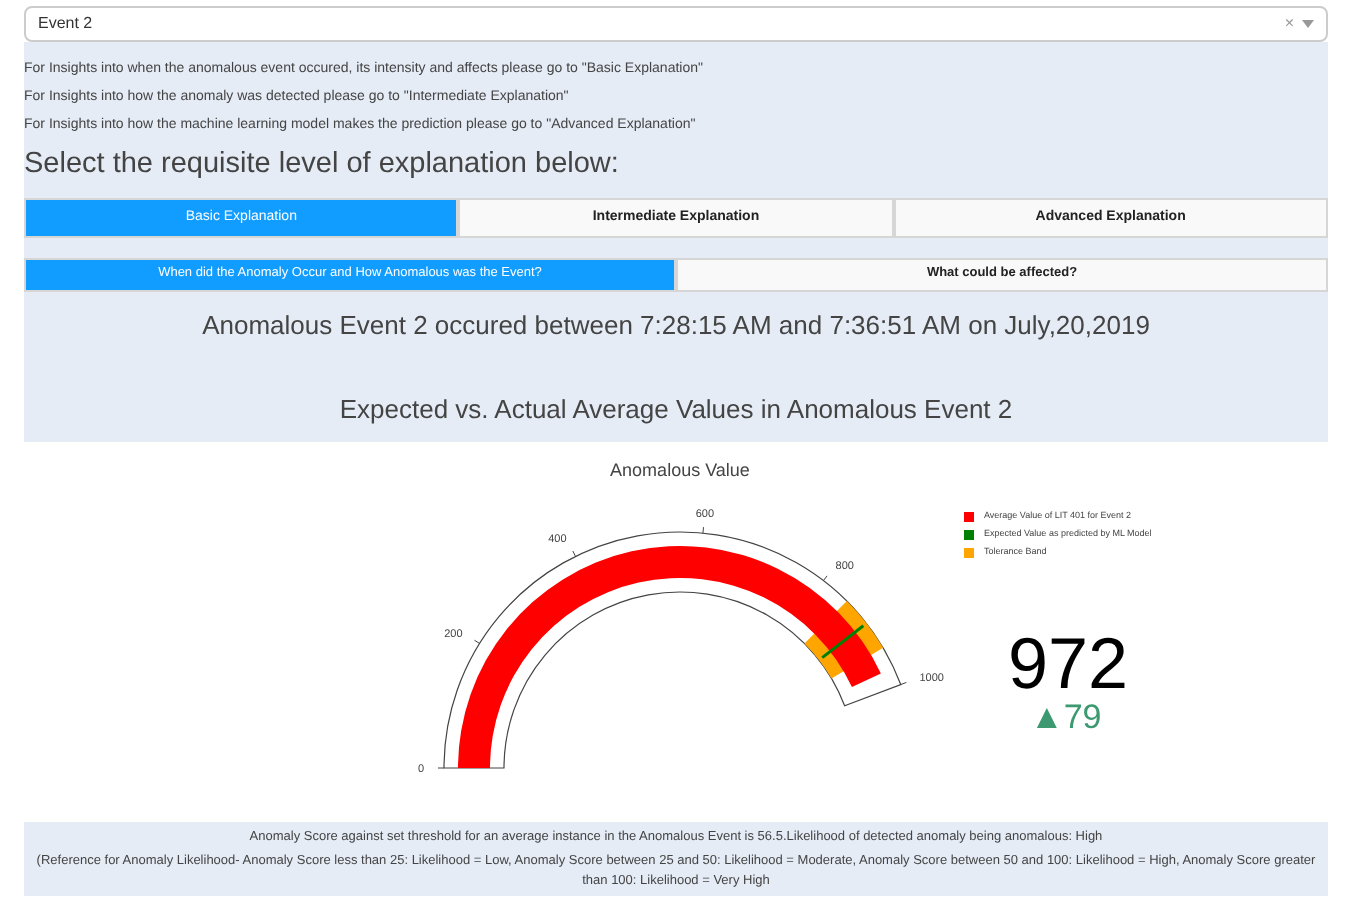 This screenshot has width=1352, height=902. What do you see at coordinates (1069, 663) in the screenshot?
I see `gauge-value: 972` at bounding box center [1069, 663].